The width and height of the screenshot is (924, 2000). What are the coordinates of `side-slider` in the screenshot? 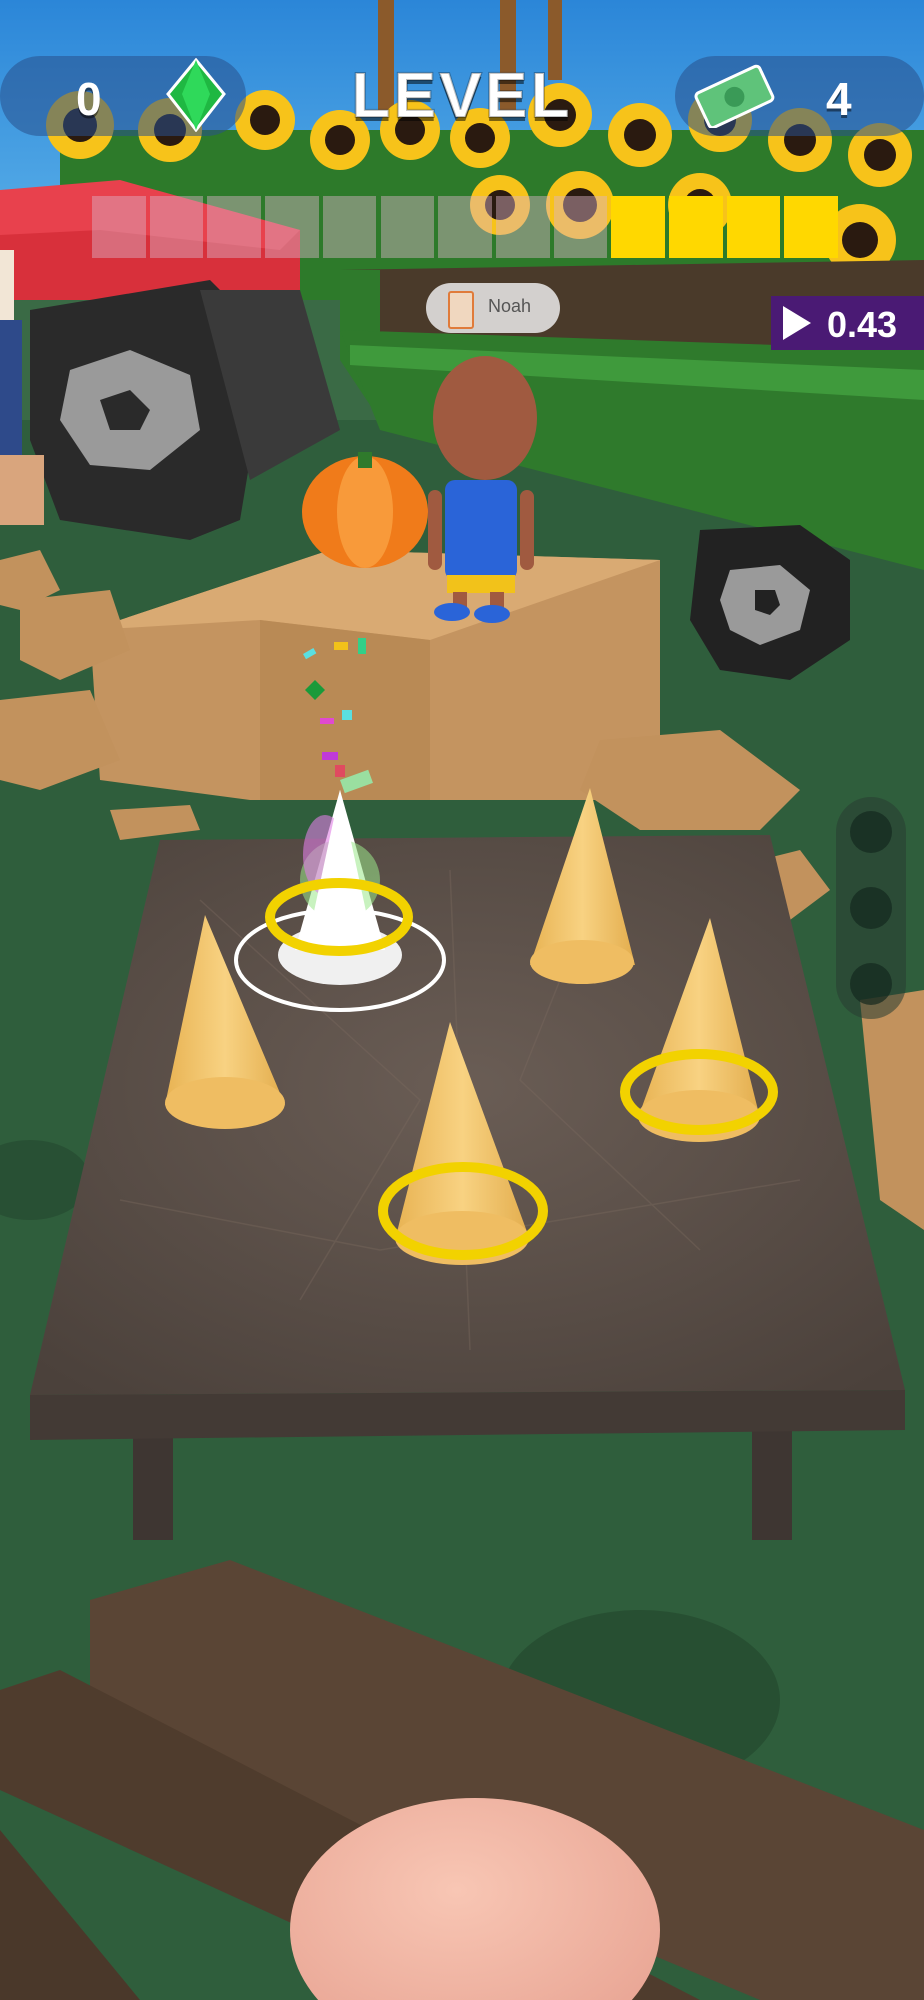 It's located at (871, 908).